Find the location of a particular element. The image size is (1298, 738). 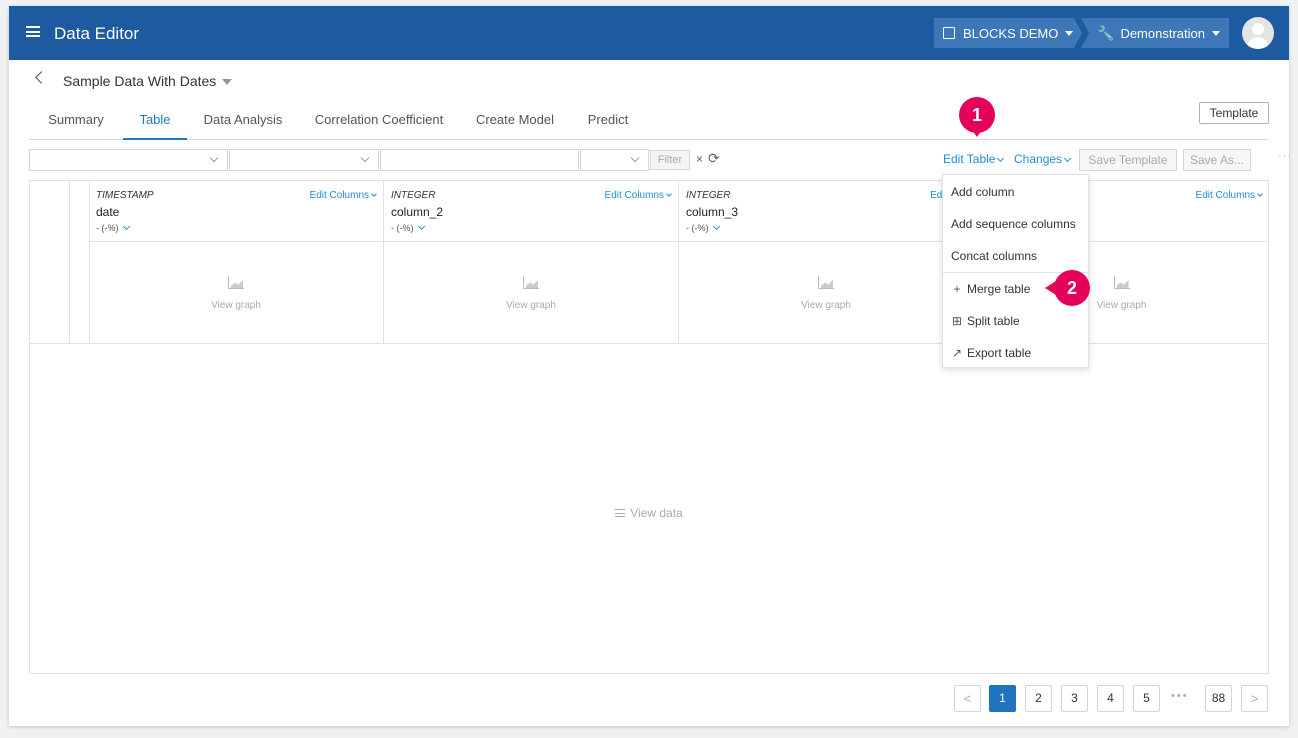

callout-step-1: 1 is located at coordinates (977, 117).